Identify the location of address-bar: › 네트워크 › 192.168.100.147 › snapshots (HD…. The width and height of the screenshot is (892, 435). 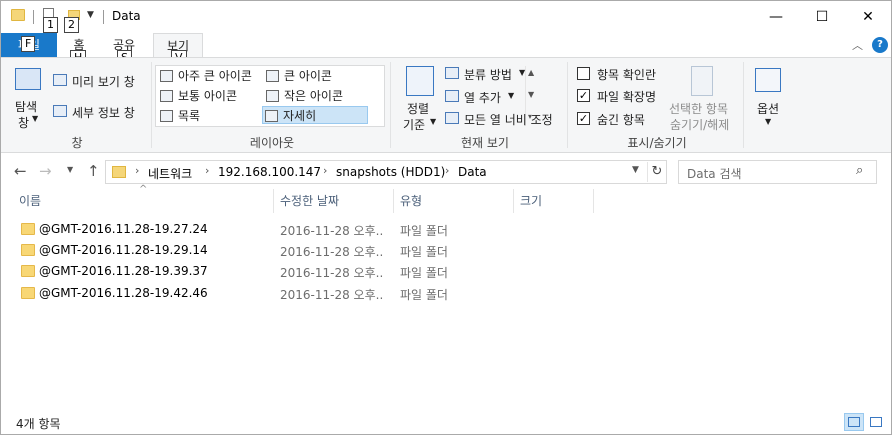
(386, 172).